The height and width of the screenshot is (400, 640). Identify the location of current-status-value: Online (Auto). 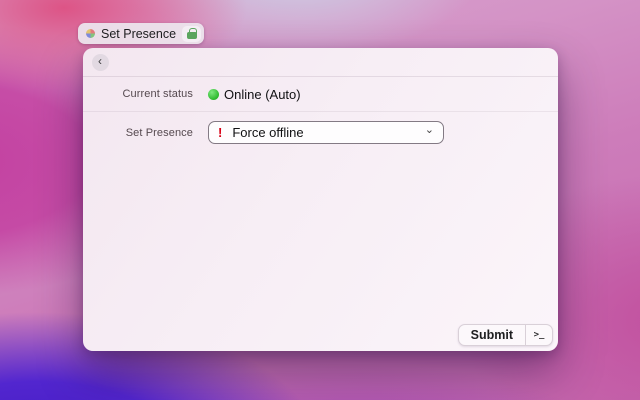
(262, 94).